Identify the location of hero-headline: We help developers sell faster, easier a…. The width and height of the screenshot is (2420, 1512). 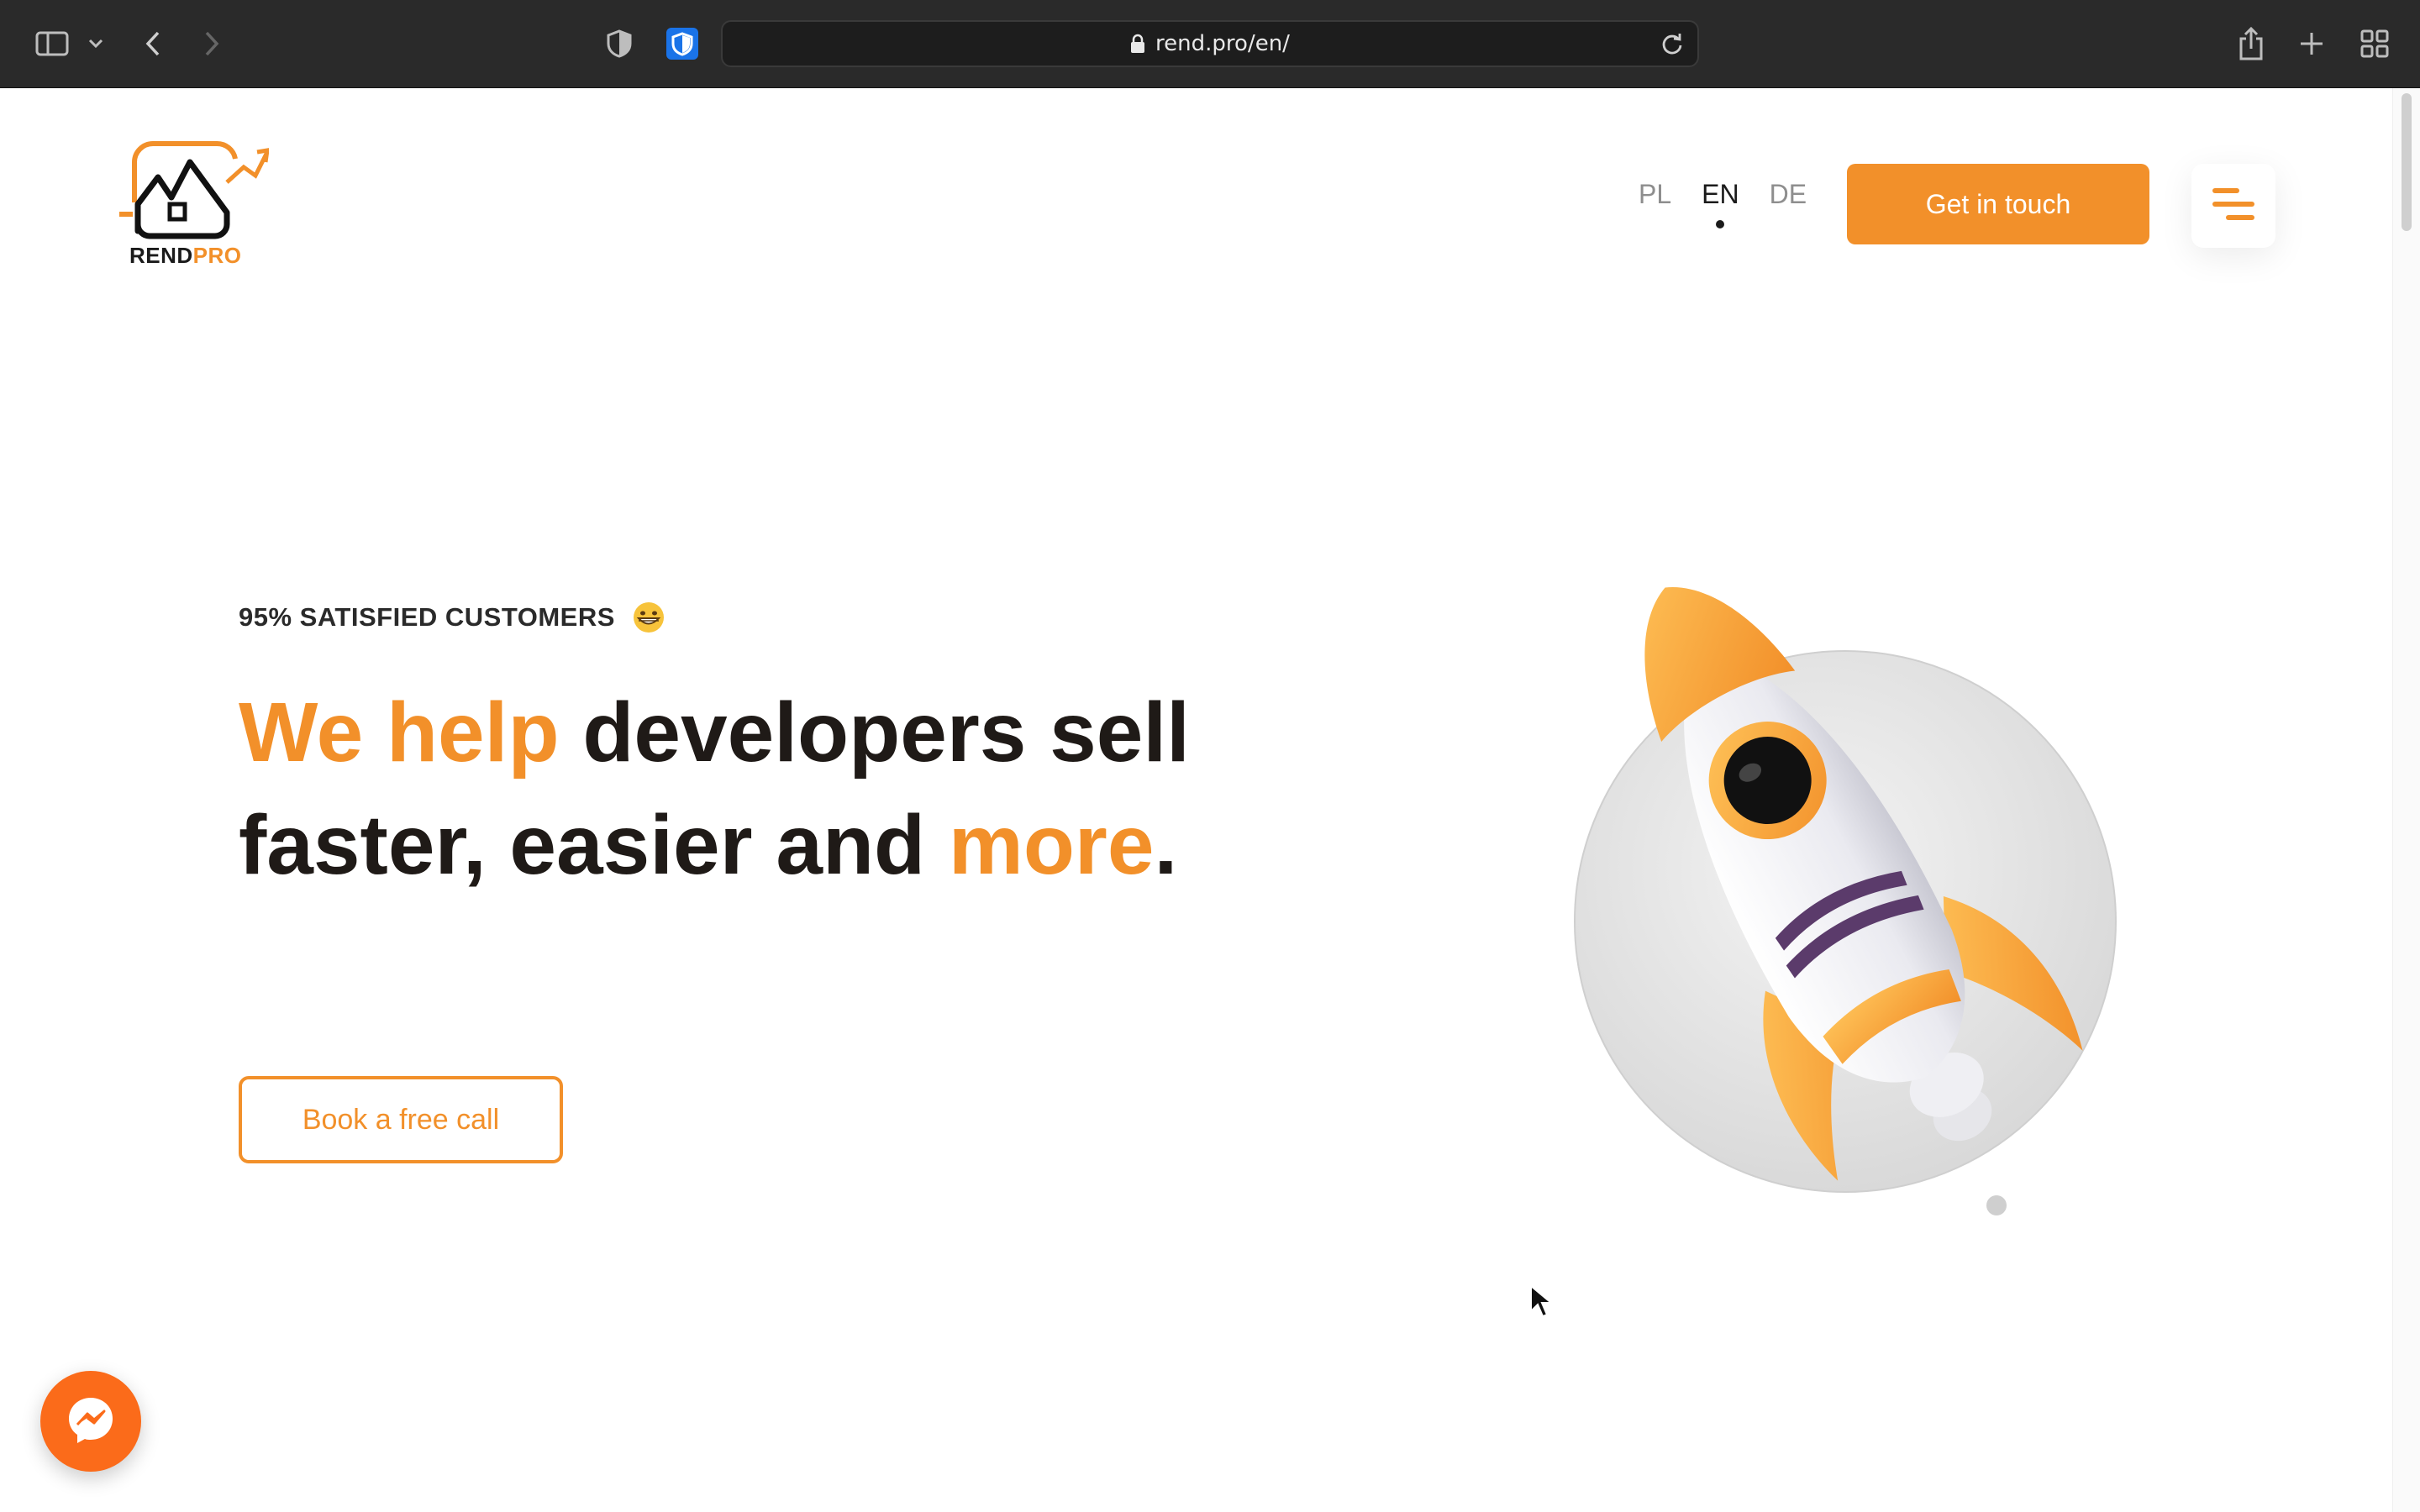
(743, 788).